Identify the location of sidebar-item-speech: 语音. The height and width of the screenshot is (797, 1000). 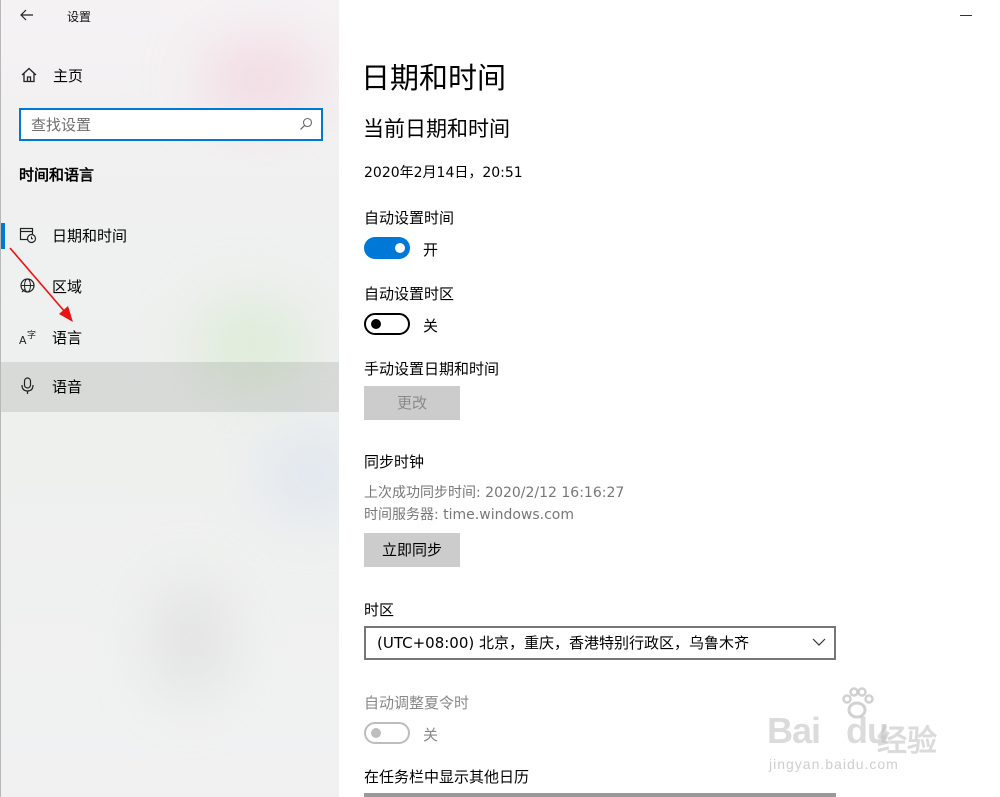
(170, 387).